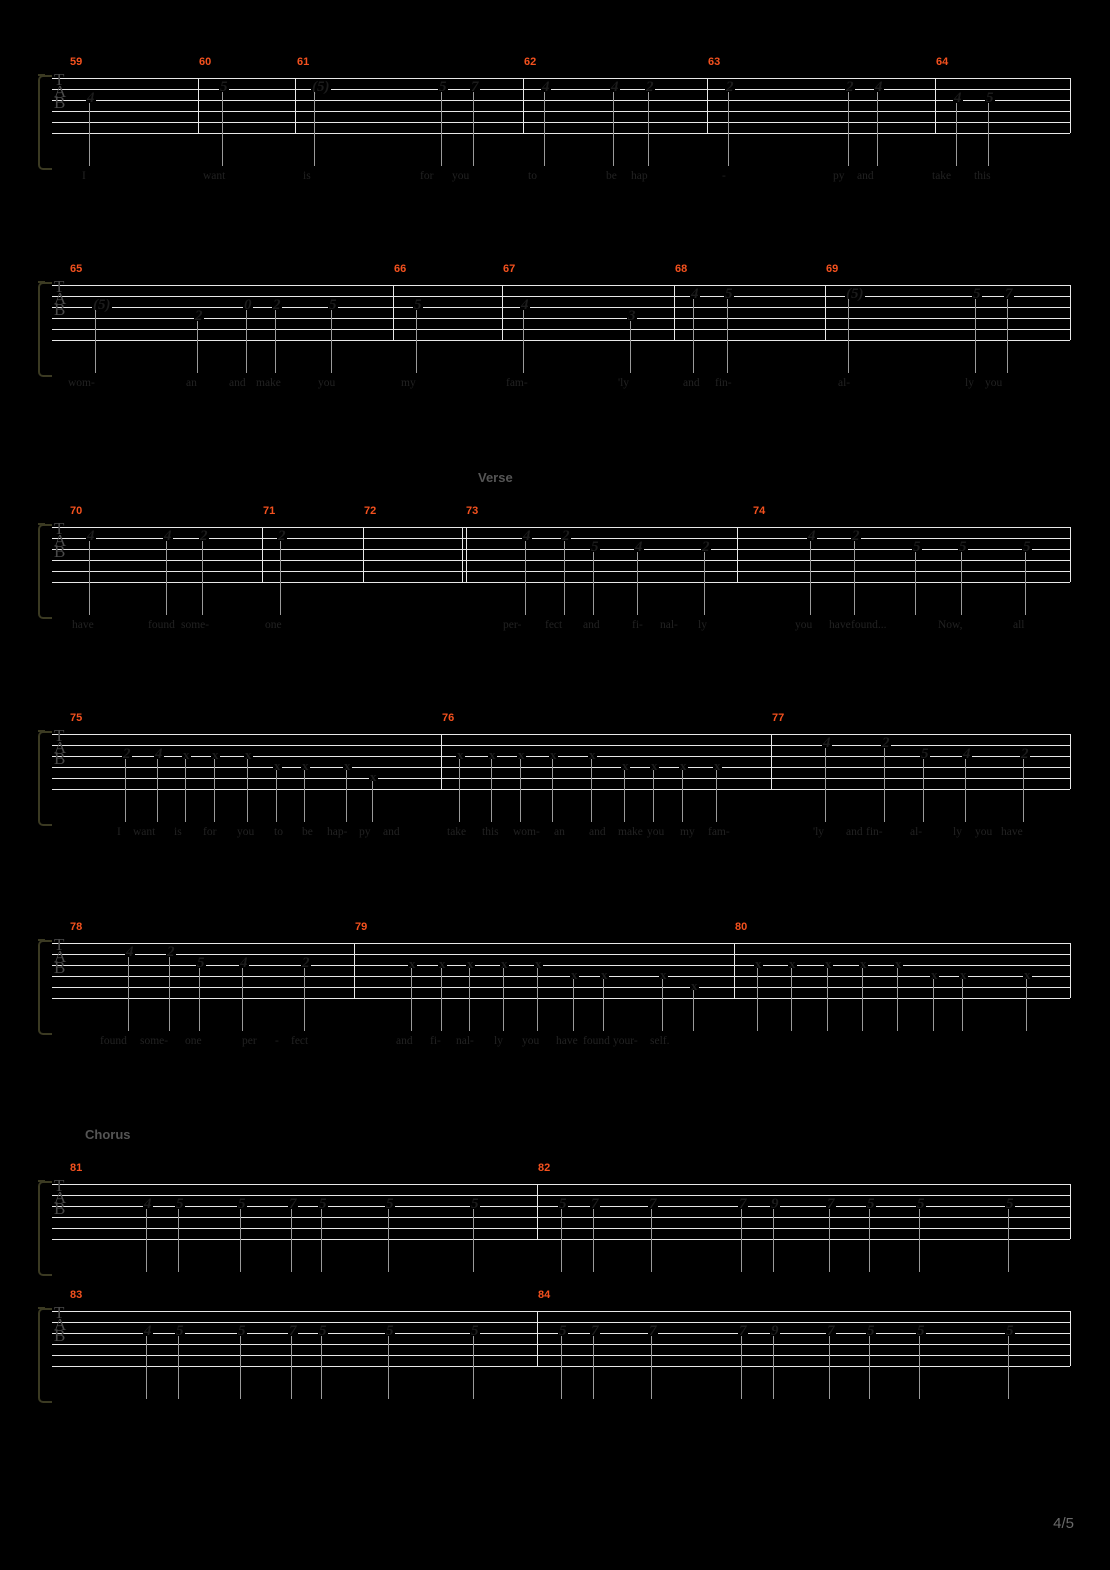 The image size is (1110, 1570). What do you see at coordinates (210, 832) in the screenshot?
I see `lyric-syllable: for` at bounding box center [210, 832].